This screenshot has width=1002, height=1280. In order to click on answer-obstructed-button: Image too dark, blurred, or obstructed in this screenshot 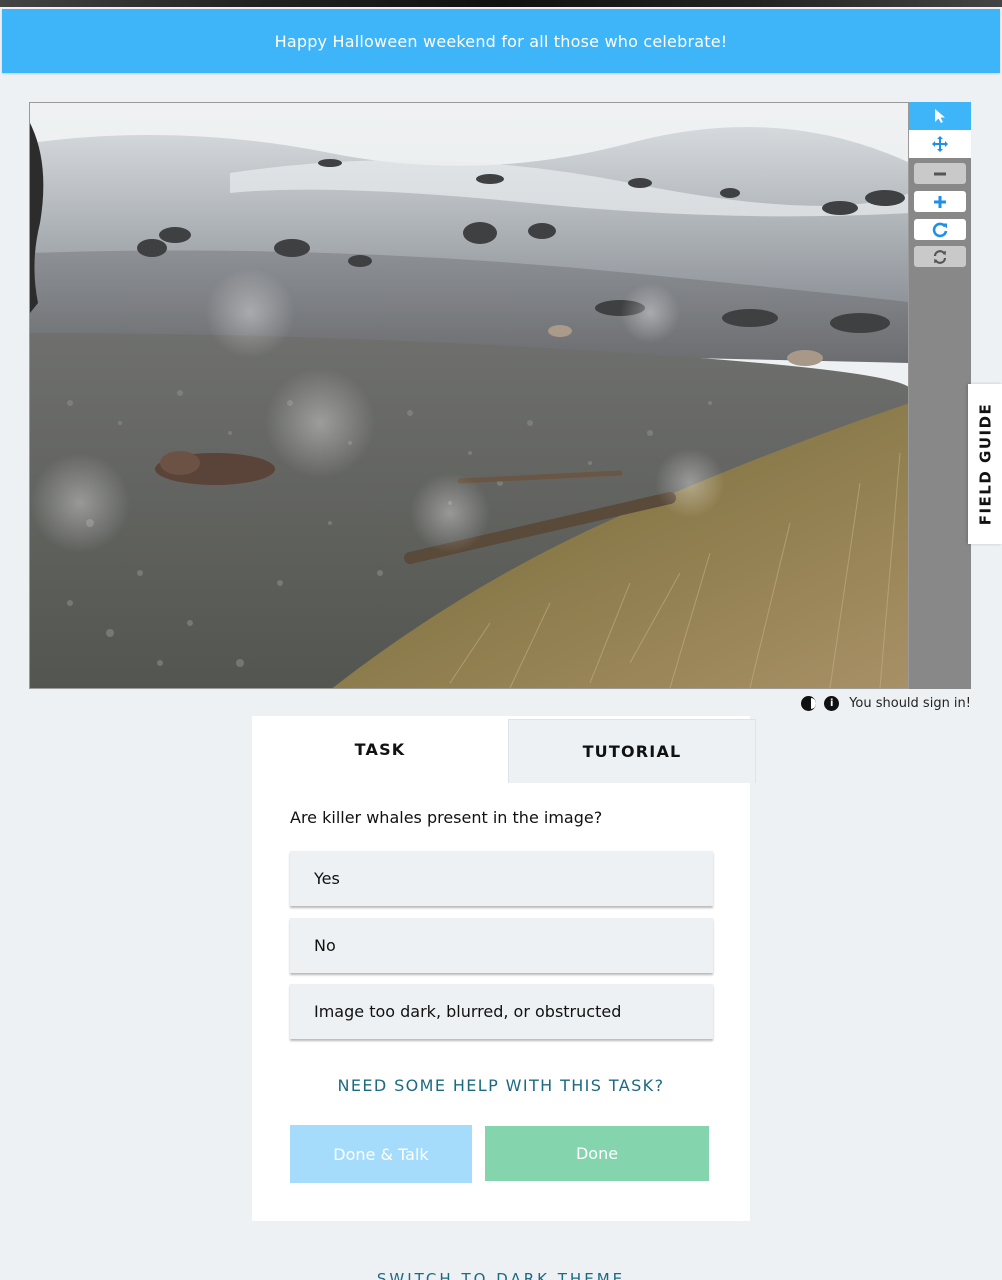, I will do `click(501, 1011)`.